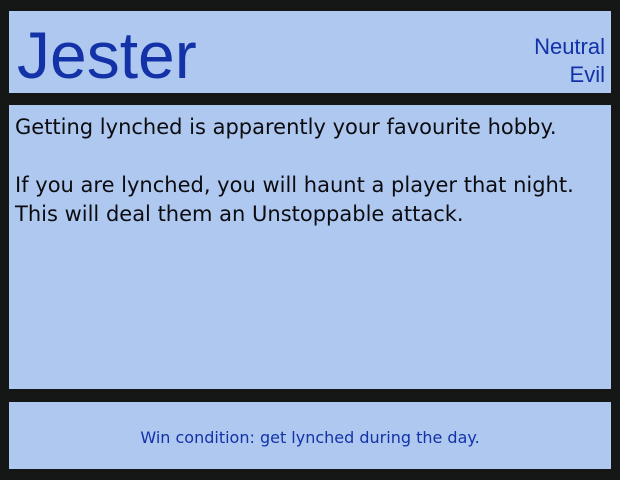 This screenshot has width=620, height=480. Describe the element at coordinates (569, 61) in the screenshot. I see `role-alignment: Neutral Evil` at that location.